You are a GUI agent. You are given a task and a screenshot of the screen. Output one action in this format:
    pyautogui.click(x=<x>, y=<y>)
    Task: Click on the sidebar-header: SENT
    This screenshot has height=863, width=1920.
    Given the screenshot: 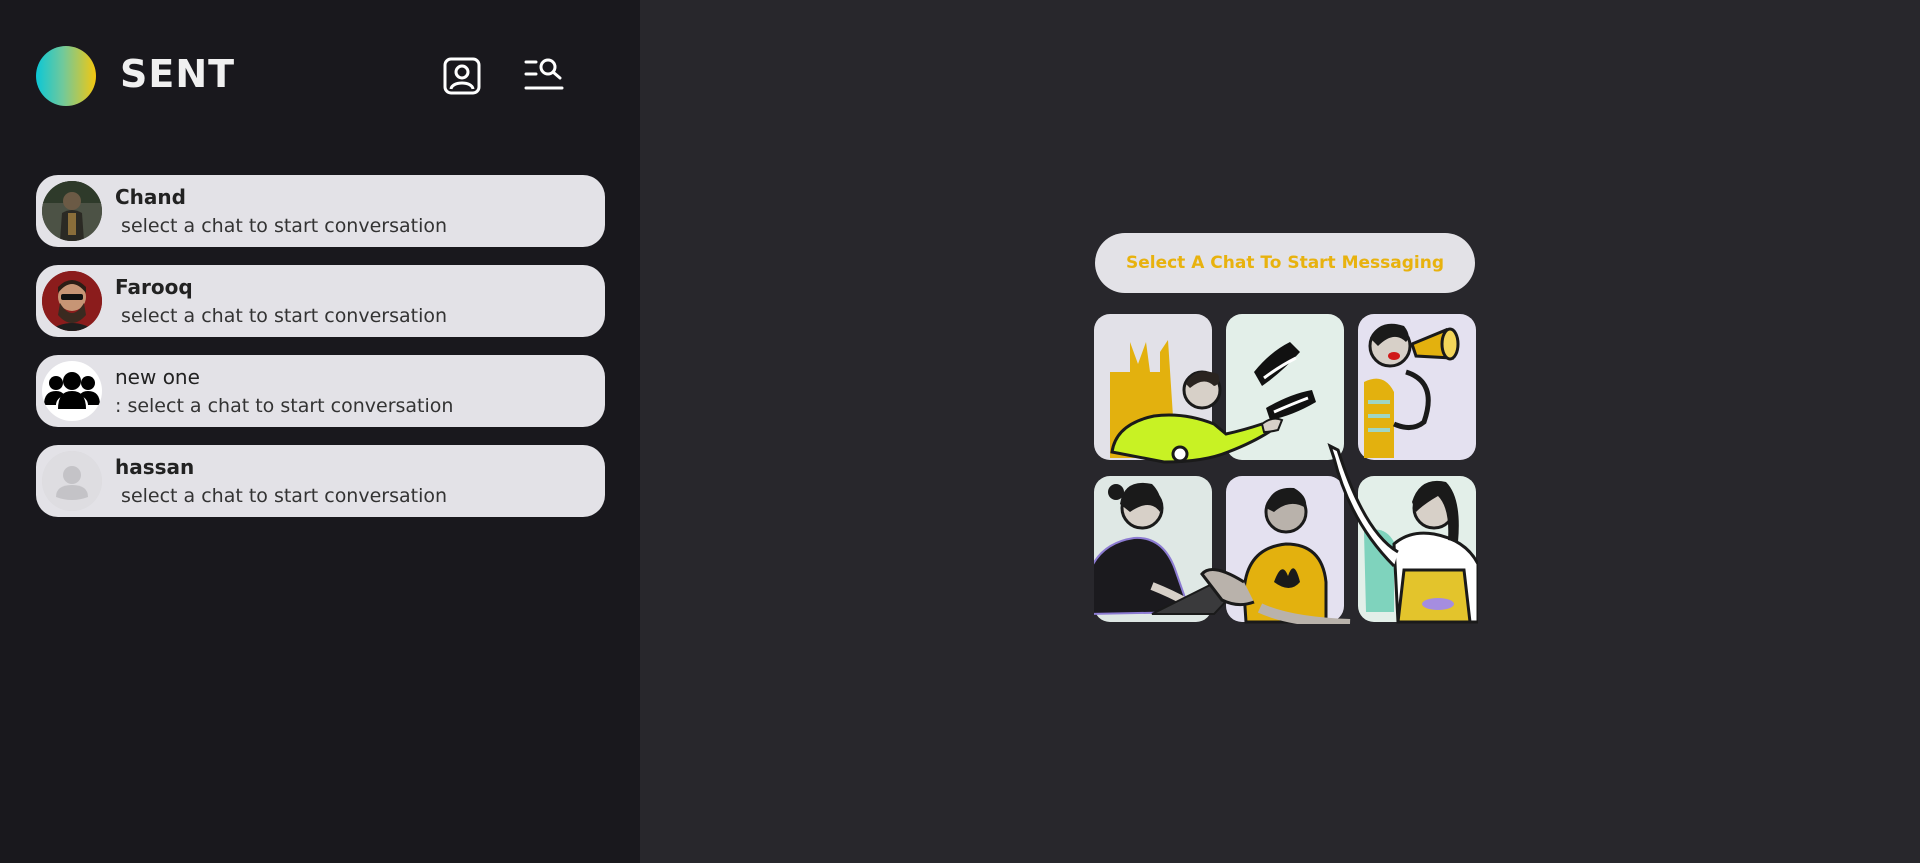 What is the action you would take?
    pyautogui.click(x=320, y=75)
    